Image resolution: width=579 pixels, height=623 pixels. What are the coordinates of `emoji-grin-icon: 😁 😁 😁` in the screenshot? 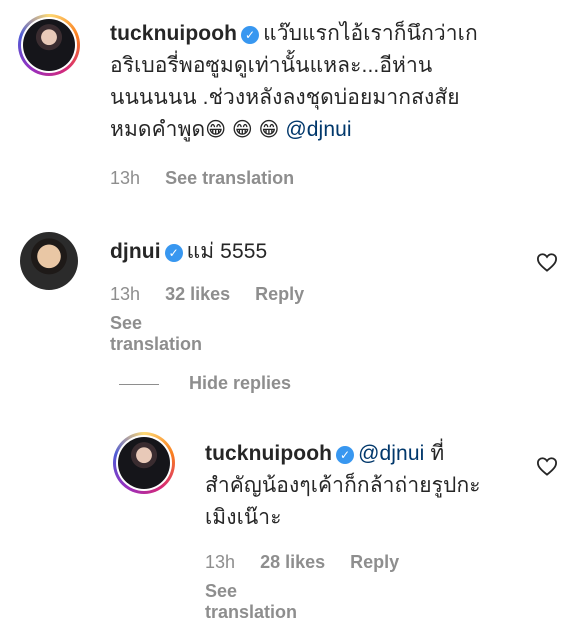 It's located at (242, 130).